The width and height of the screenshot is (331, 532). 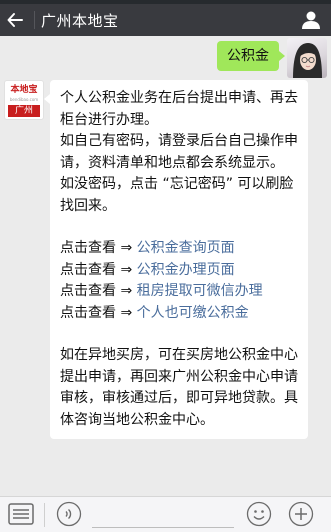 I want to click on sent-message: 公积金, so click(x=251, y=56).